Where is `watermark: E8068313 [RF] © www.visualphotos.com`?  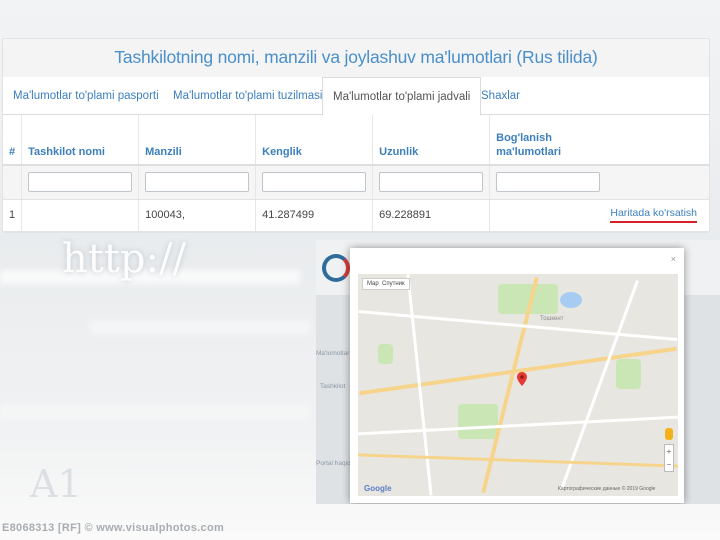
watermark: E8068313 [RF] © www.visualphotos.com is located at coordinates (113, 528).